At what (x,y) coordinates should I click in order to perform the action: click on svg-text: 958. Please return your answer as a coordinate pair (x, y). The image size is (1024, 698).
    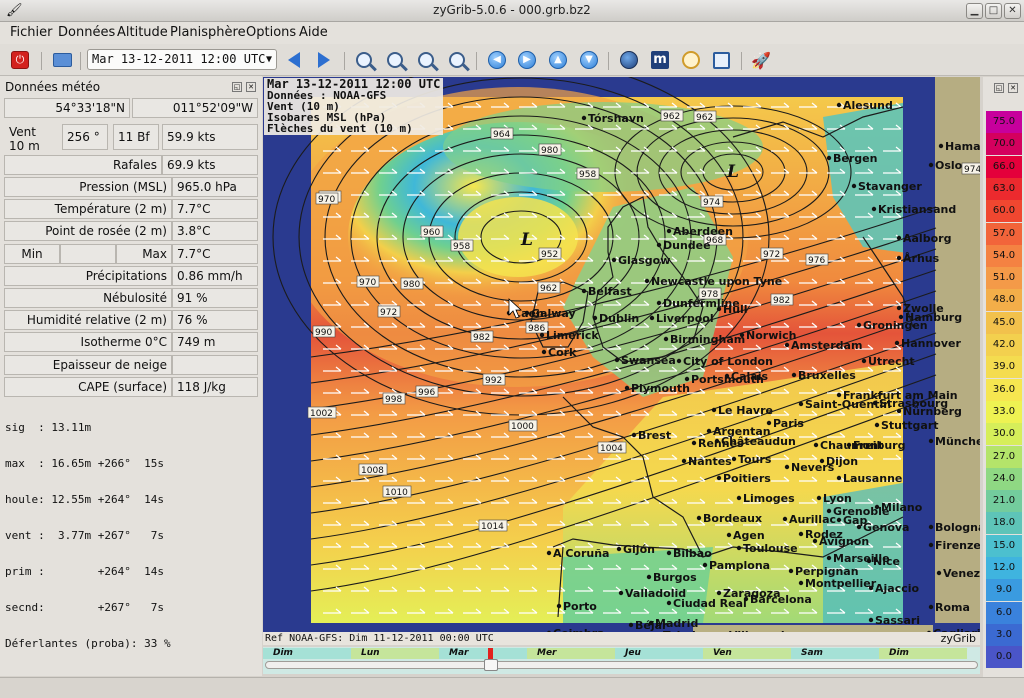
    Looking at the image, I should click on (461, 247).